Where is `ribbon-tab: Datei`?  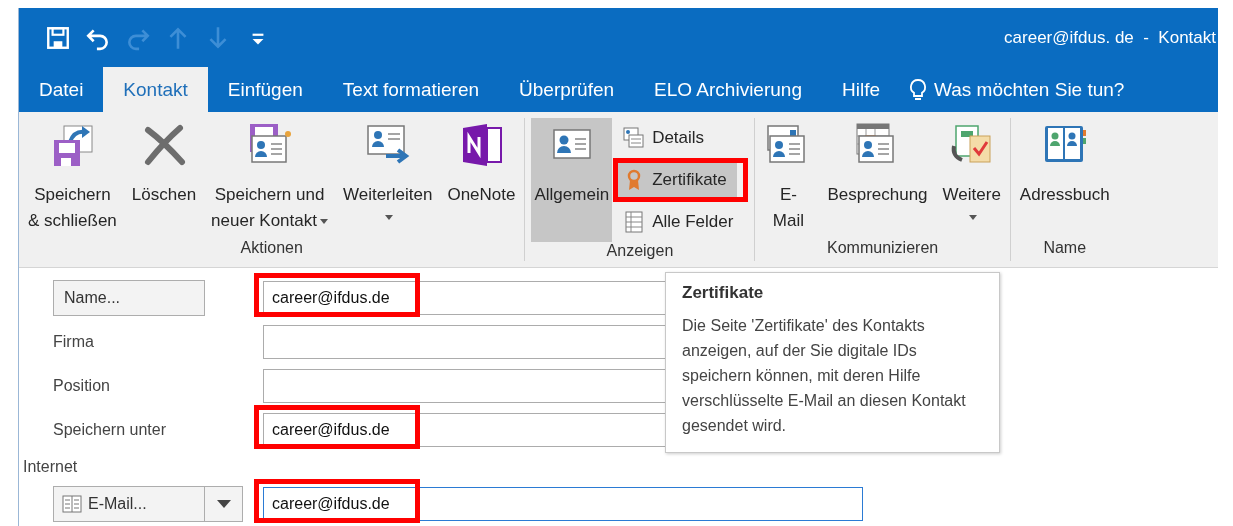 ribbon-tab: Datei is located at coordinates (61, 89).